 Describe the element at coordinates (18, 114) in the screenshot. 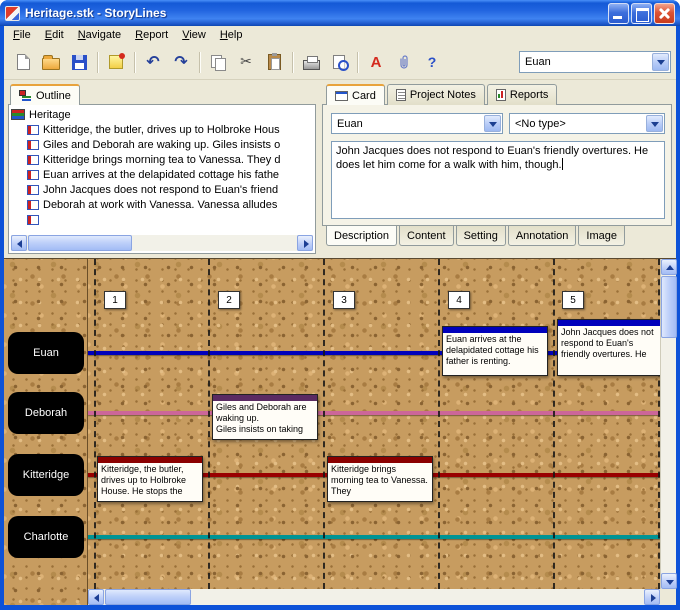

I see `book-stack-icon` at that location.